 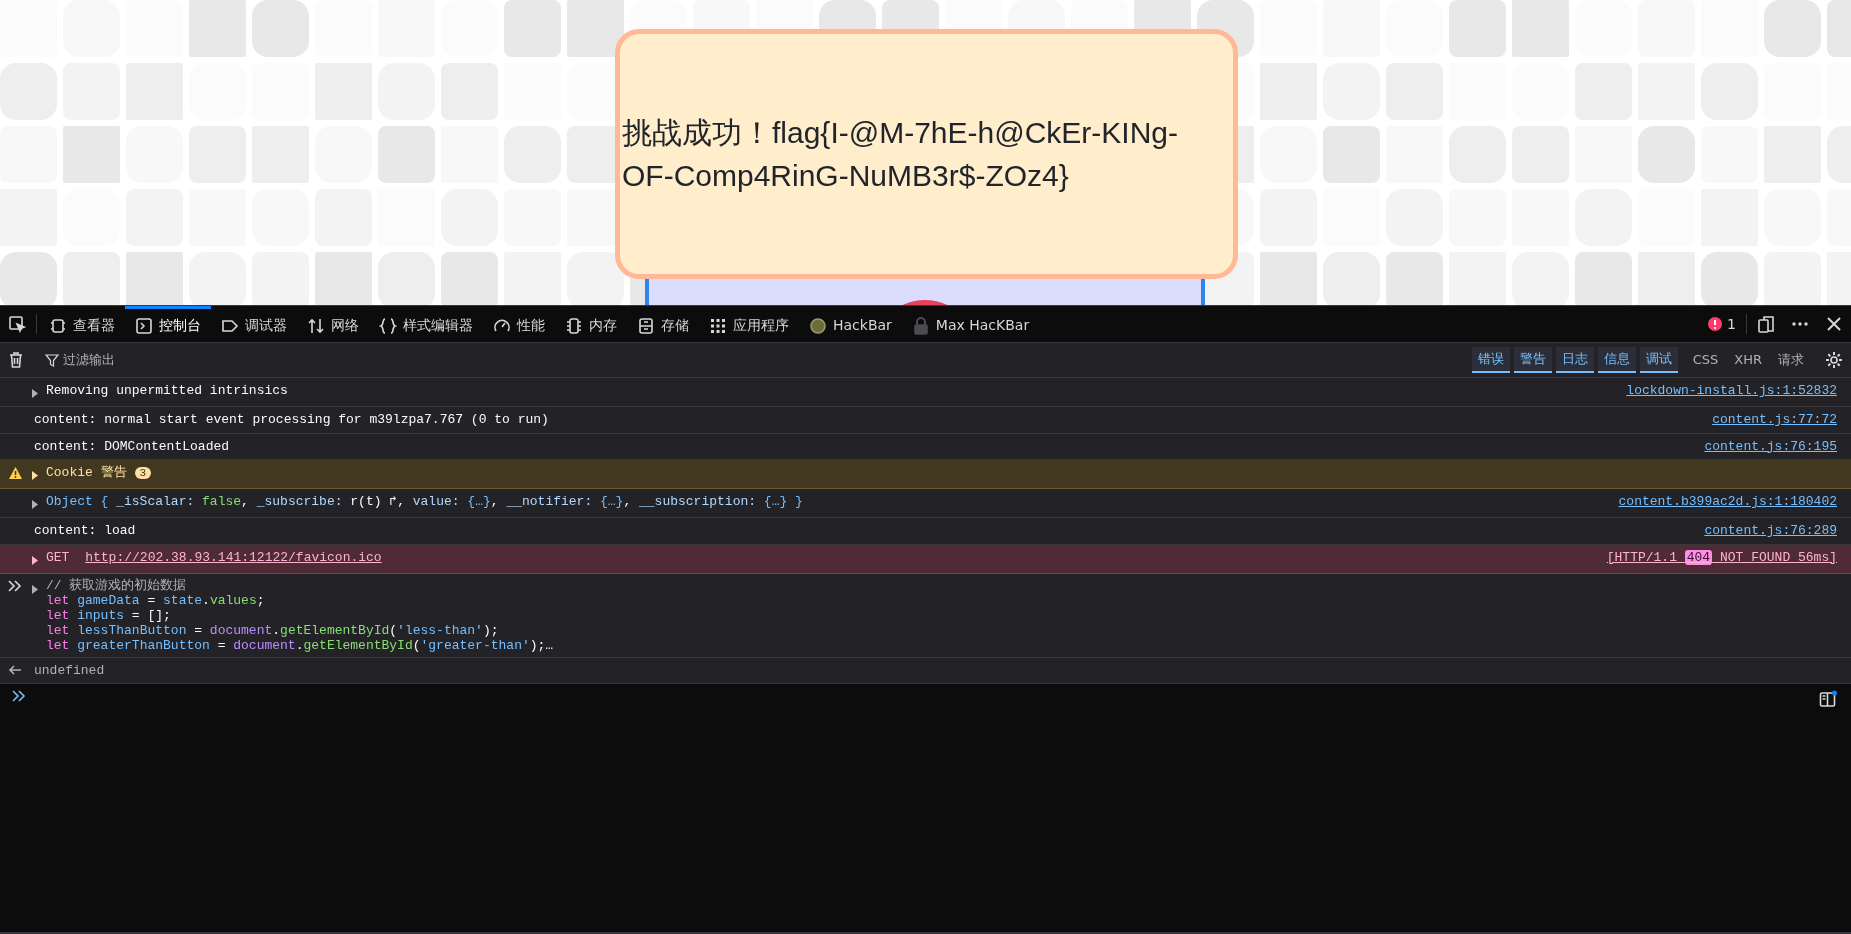 I want to click on error-icon, so click(x=1715, y=324).